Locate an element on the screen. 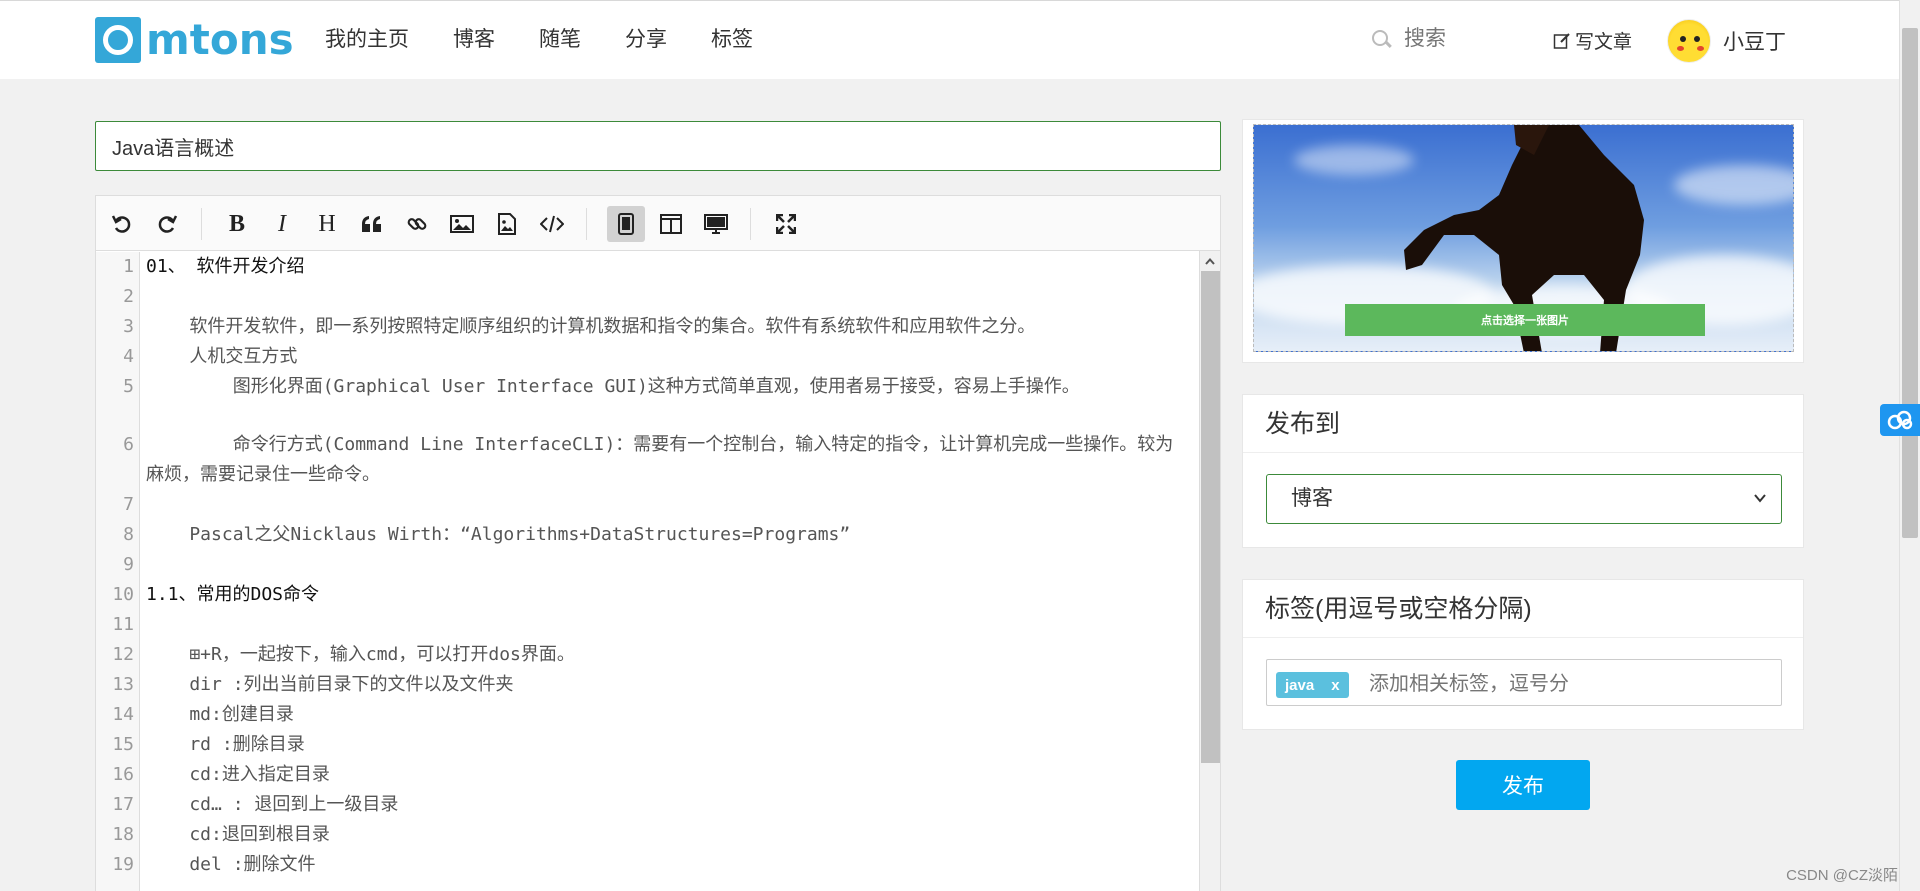  line-number: 15 is located at coordinates (123, 744).